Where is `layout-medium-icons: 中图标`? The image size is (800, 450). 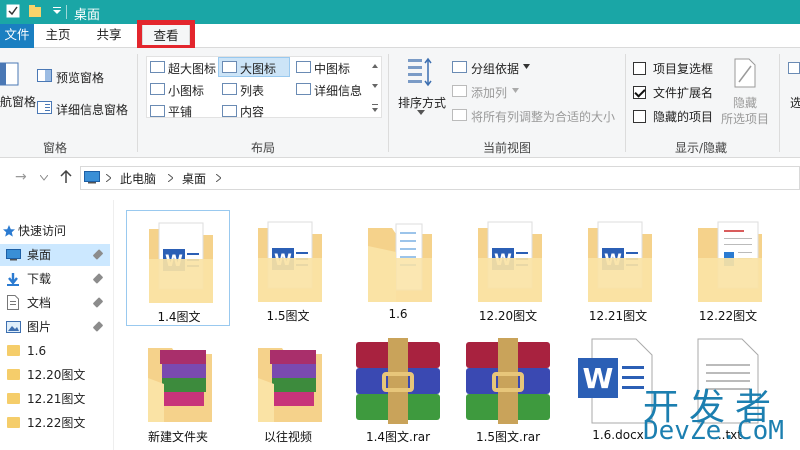
layout-medium-icons: 中图标 is located at coordinates (332, 68).